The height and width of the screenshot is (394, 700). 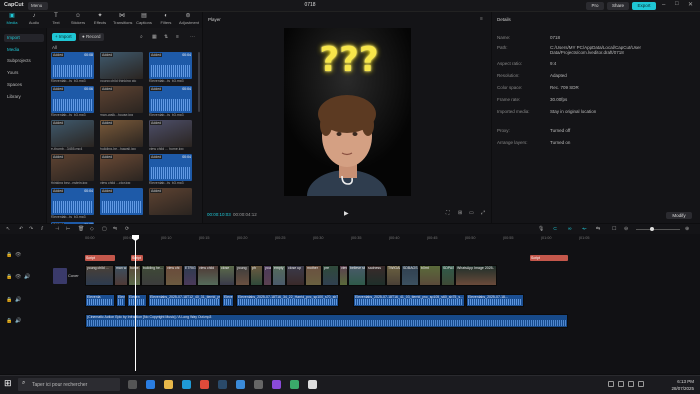 What do you see at coordinates (127, 229) in the screenshot?
I see `rotate-icon: ⟳` at bounding box center [127, 229].